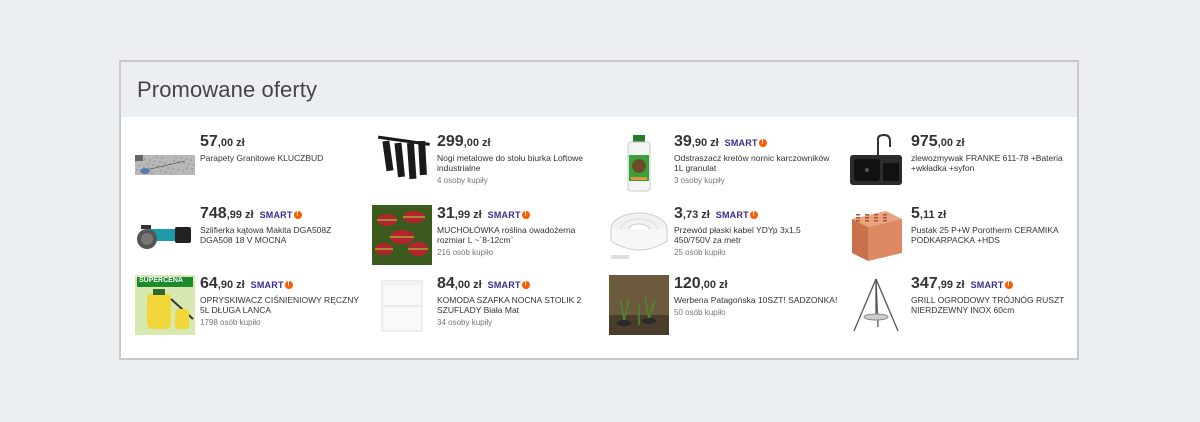 This screenshot has height=422, width=1200. I want to click on price-integer: 3, so click(678, 213).